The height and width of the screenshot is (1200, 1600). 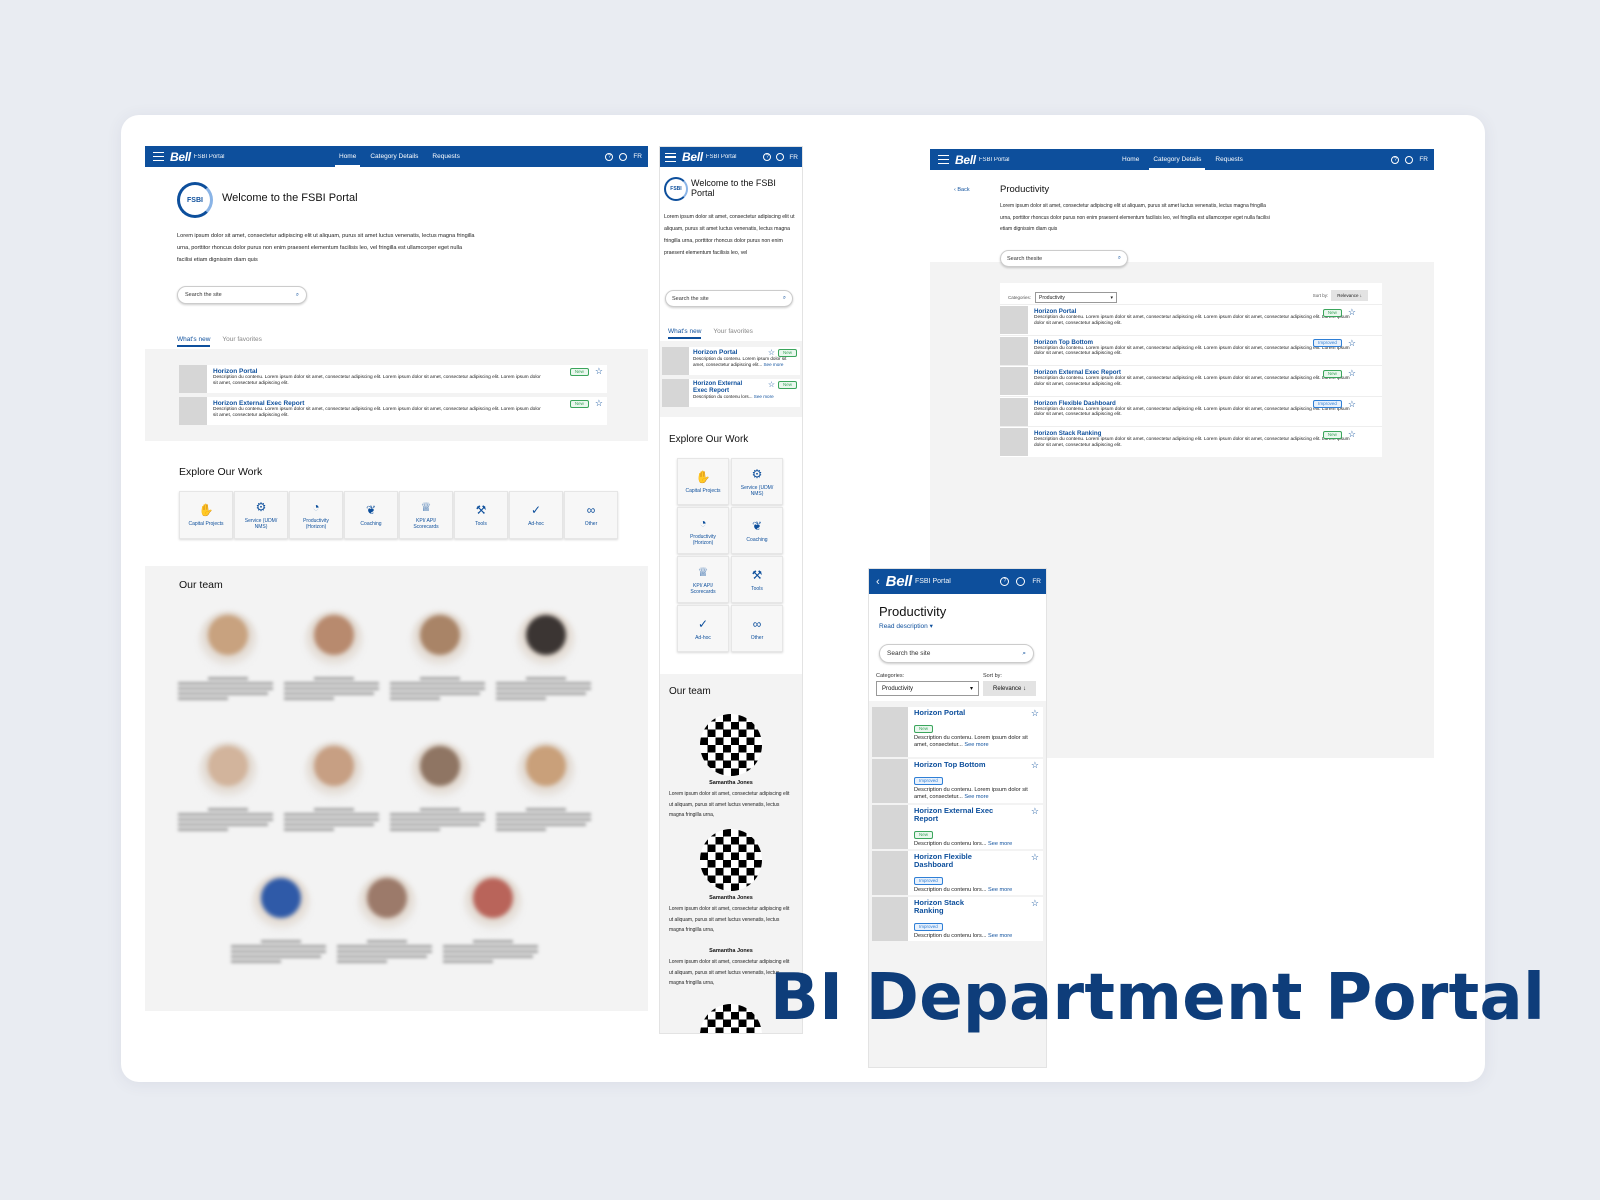 I want to click on back-link: ‹ Back, so click(x=962, y=190).